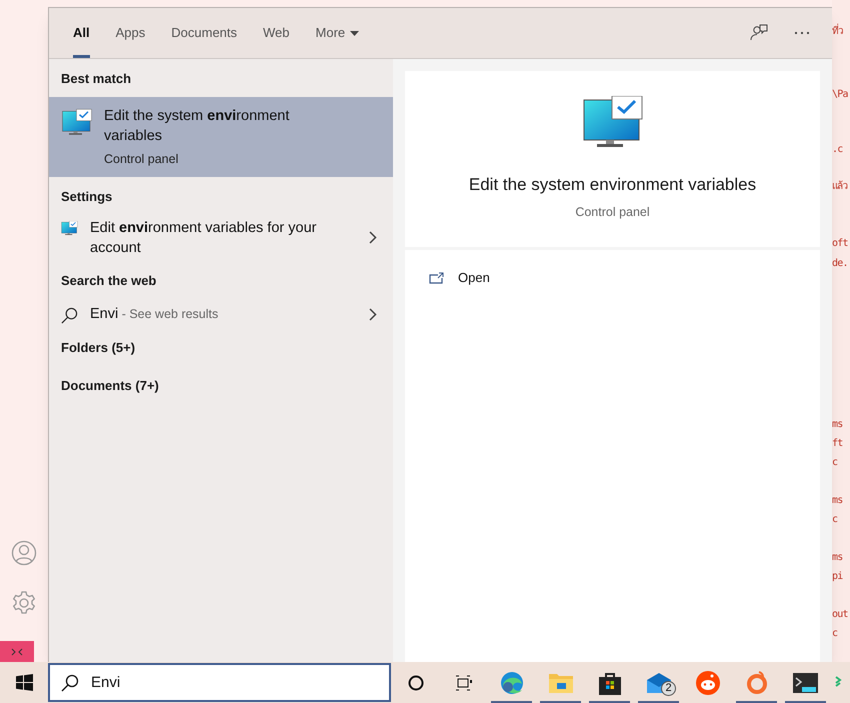 Image resolution: width=850 pixels, height=703 pixels. I want to click on task-view-icon, so click(464, 682).